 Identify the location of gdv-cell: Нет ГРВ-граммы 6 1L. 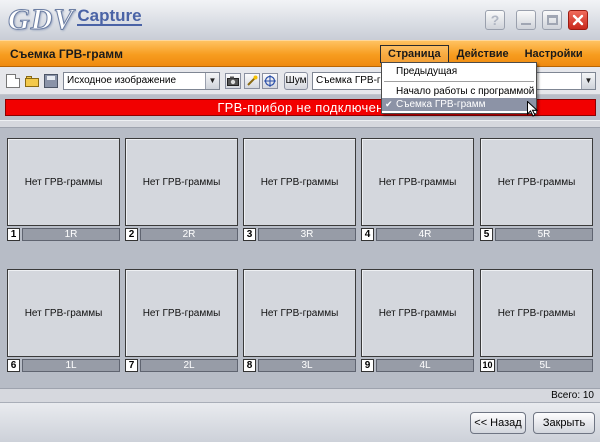
(63, 322).